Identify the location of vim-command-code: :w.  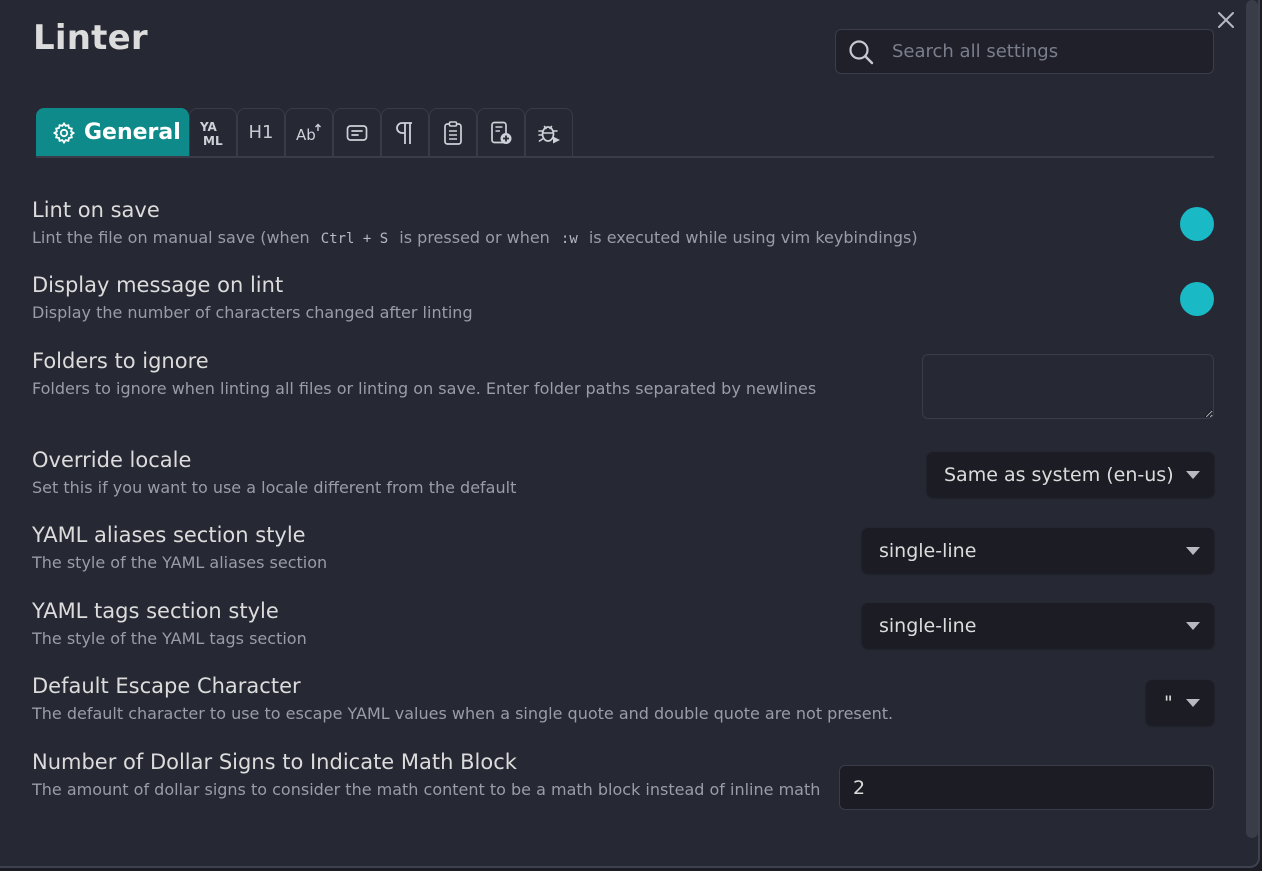
(569, 239).